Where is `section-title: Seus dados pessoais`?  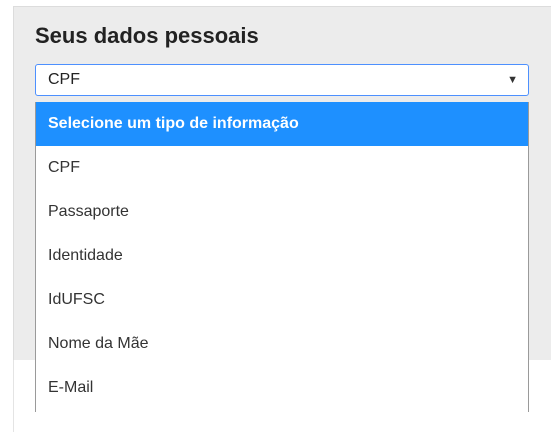
section-title: Seus dados pessoais is located at coordinates (147, 35).